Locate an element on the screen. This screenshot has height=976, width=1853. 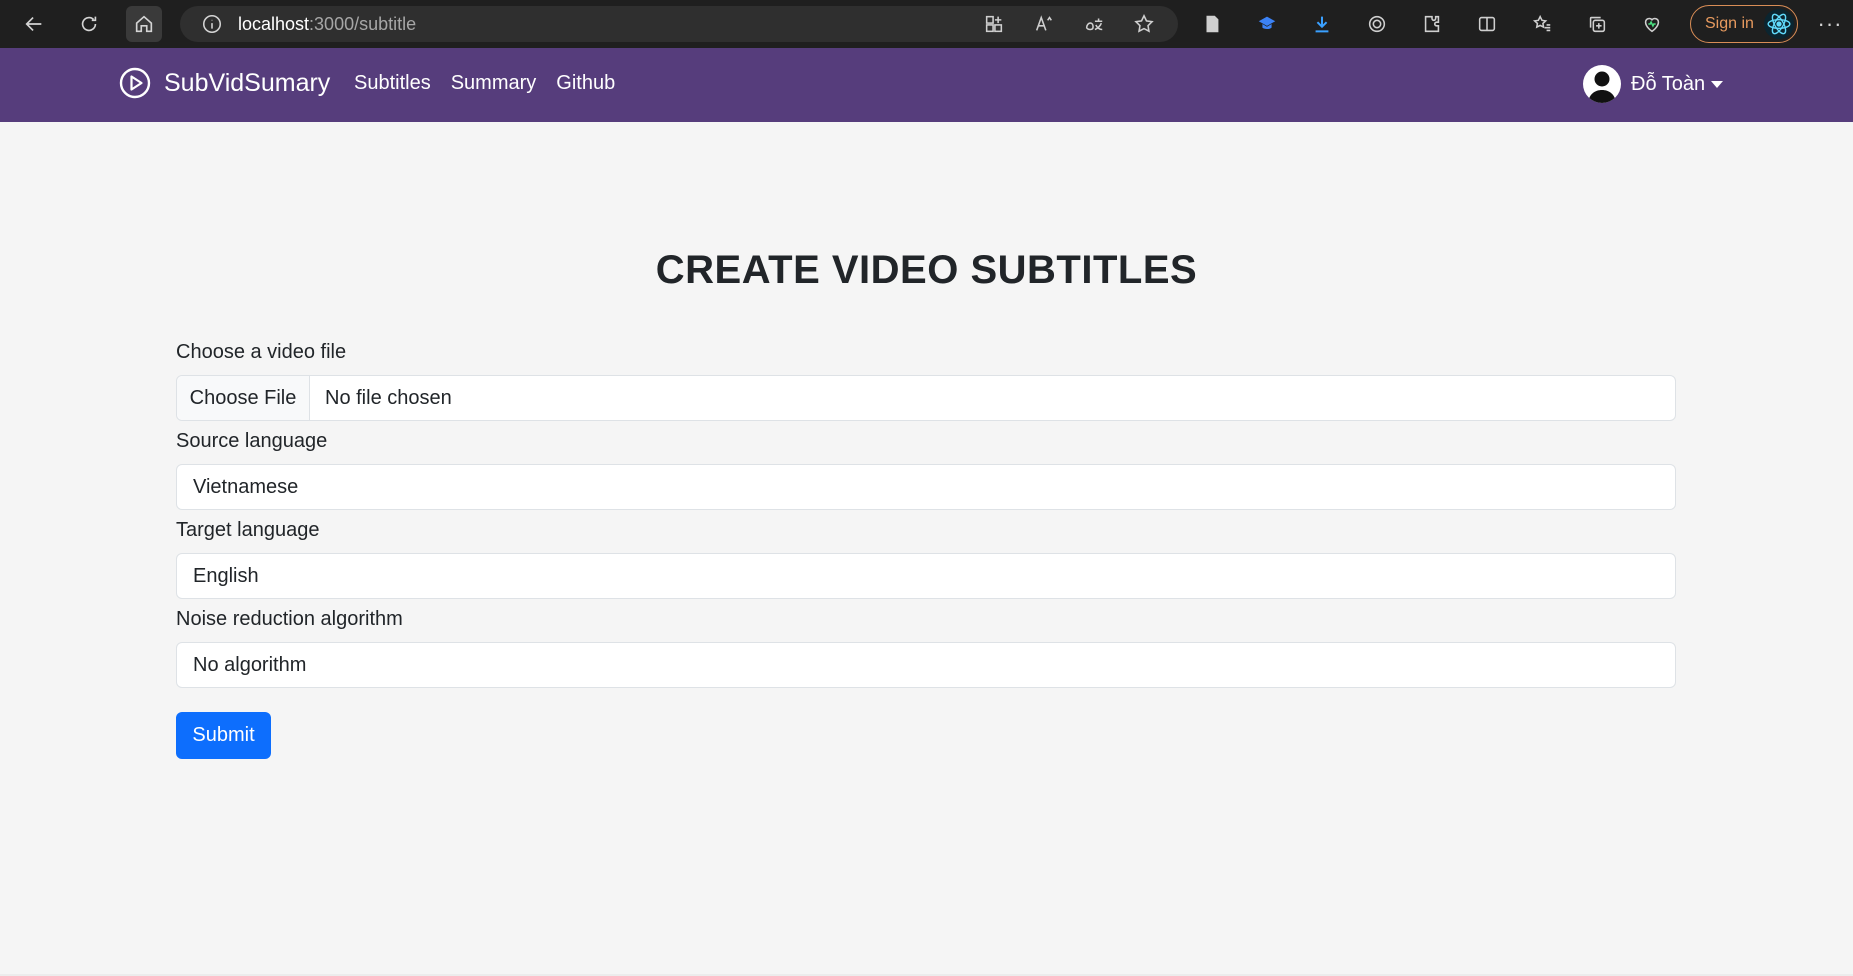
dropdown-caret-icon is located at coordinates (1717, 84).